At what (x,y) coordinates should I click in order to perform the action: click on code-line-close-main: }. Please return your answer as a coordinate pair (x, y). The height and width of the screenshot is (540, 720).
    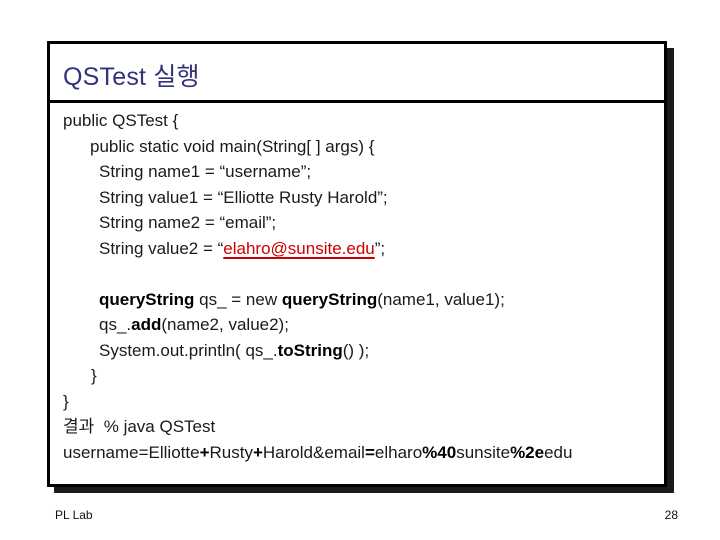
    Looking at the image, I should click on (94, 375).